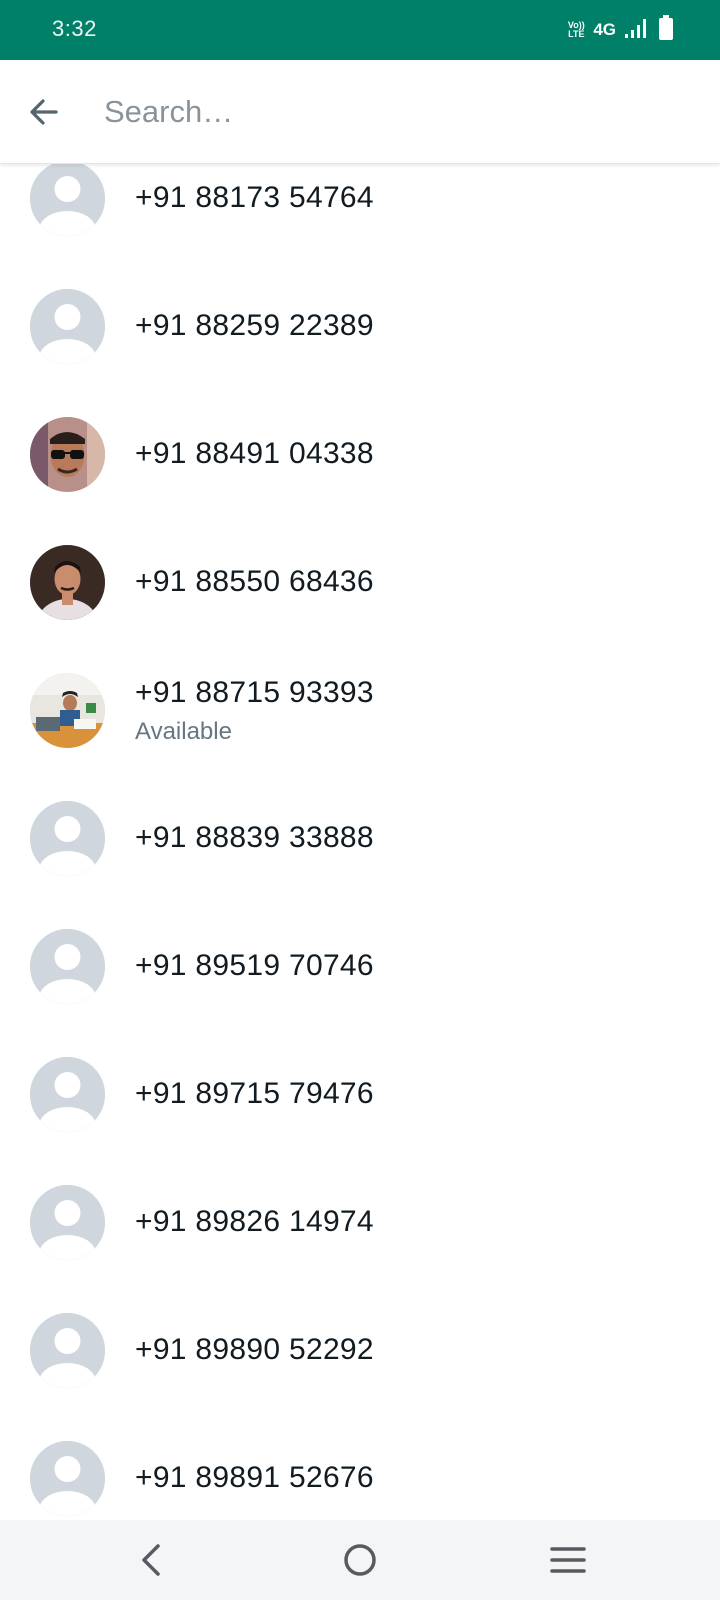 Image resolution: width=720 pixels, height=1600 pixels. I want to click on status-time: 3:32, so click(74, 28).